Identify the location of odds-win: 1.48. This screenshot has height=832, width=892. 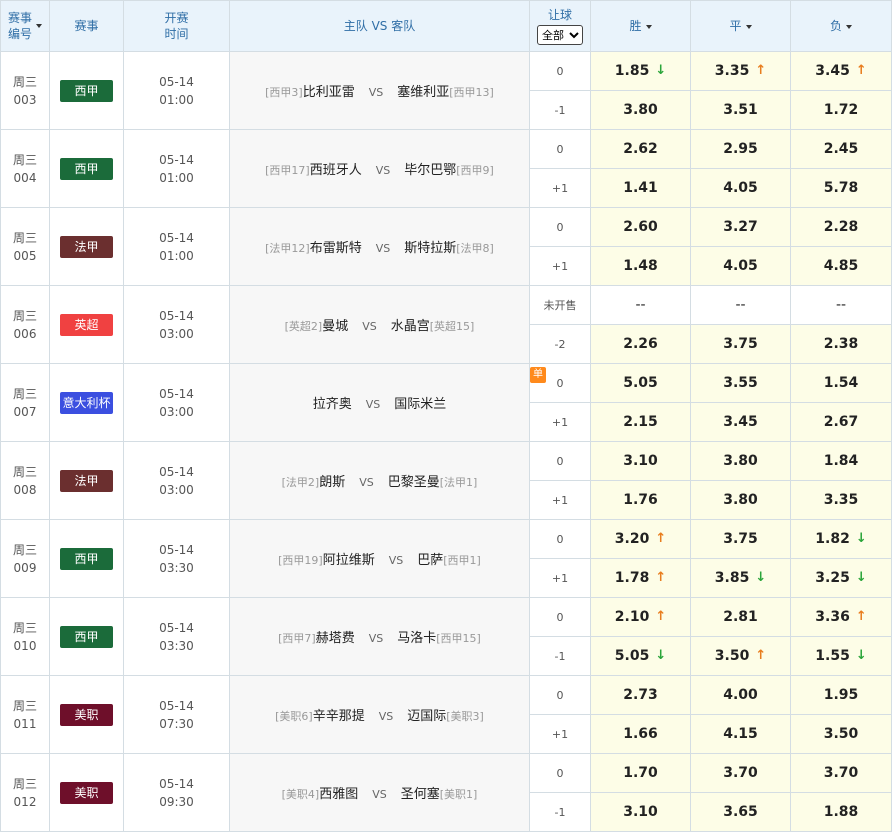
(640, 266).